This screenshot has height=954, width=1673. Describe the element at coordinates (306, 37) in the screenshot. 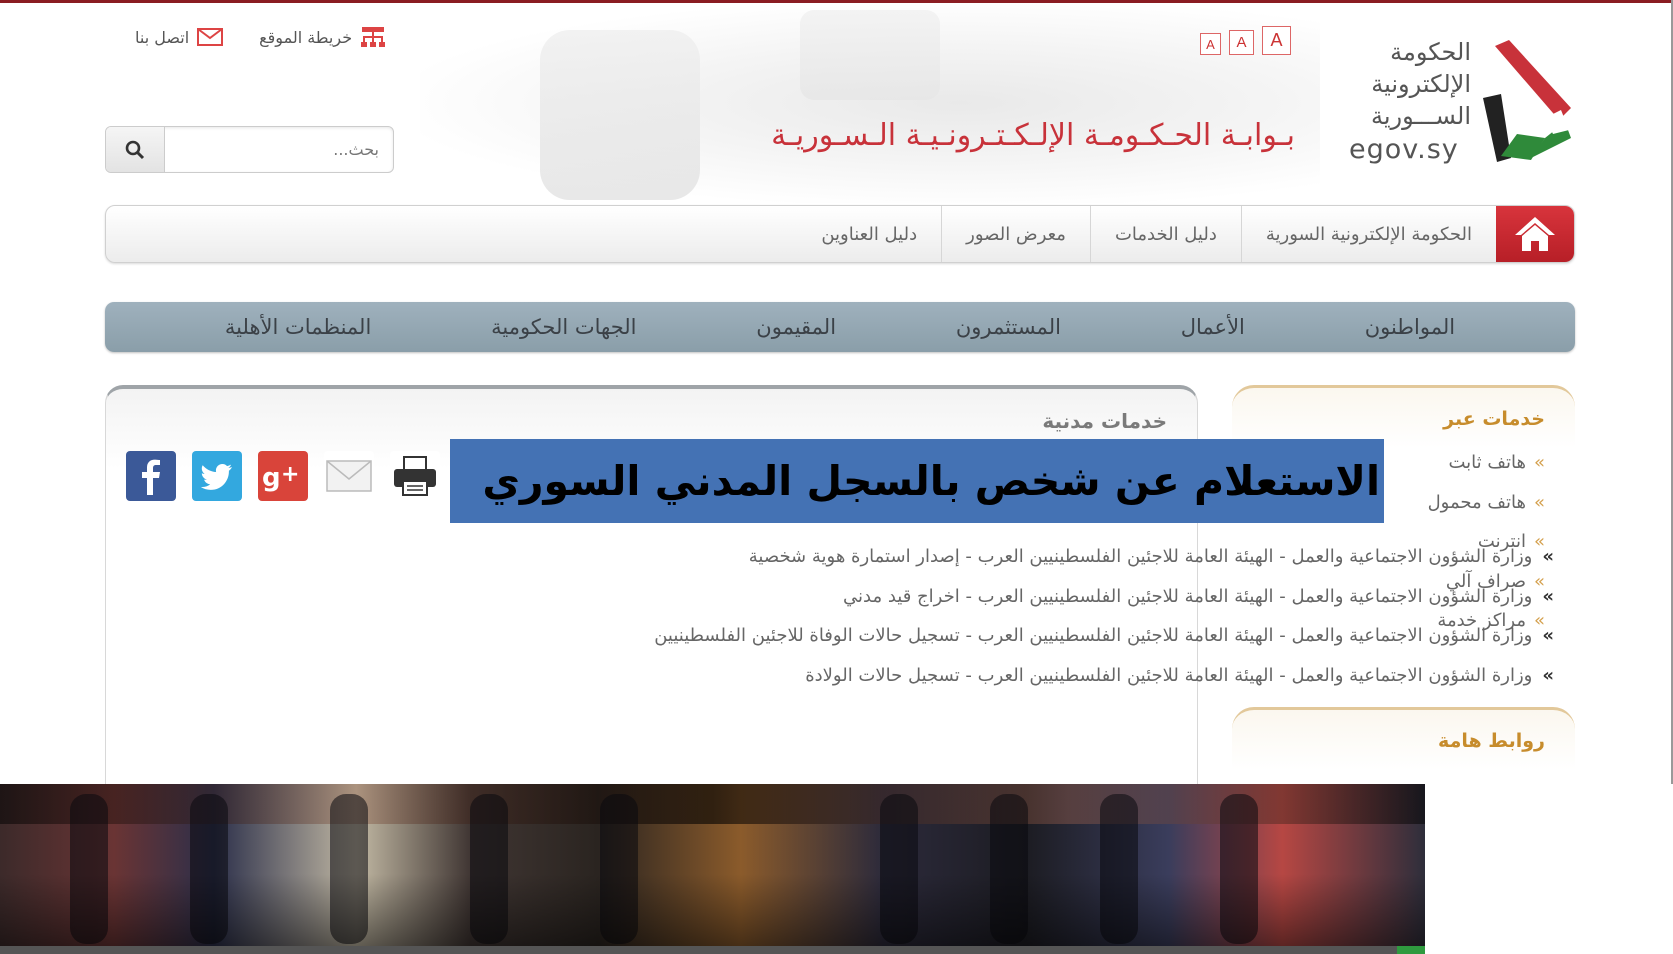

I see `sitemap-link-label: خريطة الموقع` at that location.